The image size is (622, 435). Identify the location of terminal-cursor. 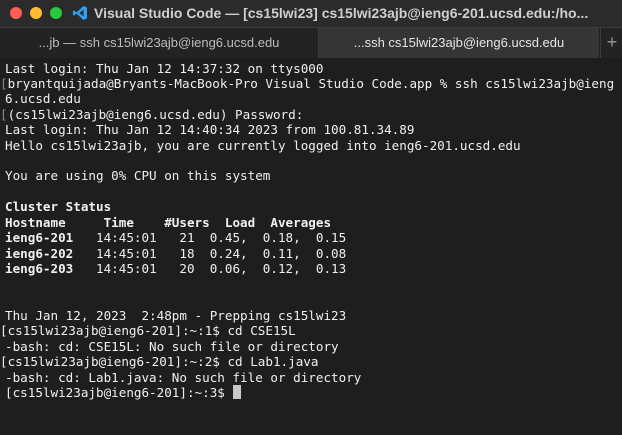
(237, 392).